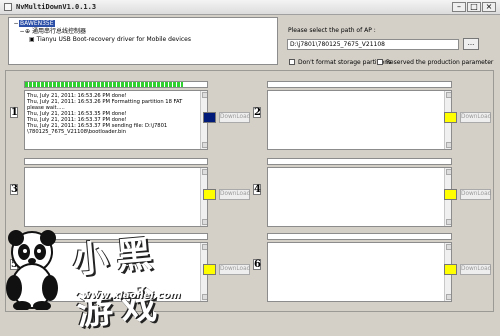 The height and width of the screenshot is (336, 500). What do you see at coordinates (56, 7) in the screenshot?
I see `window-title: NvMultiDownV1.0.1.3` at bounding box center [56, 7].